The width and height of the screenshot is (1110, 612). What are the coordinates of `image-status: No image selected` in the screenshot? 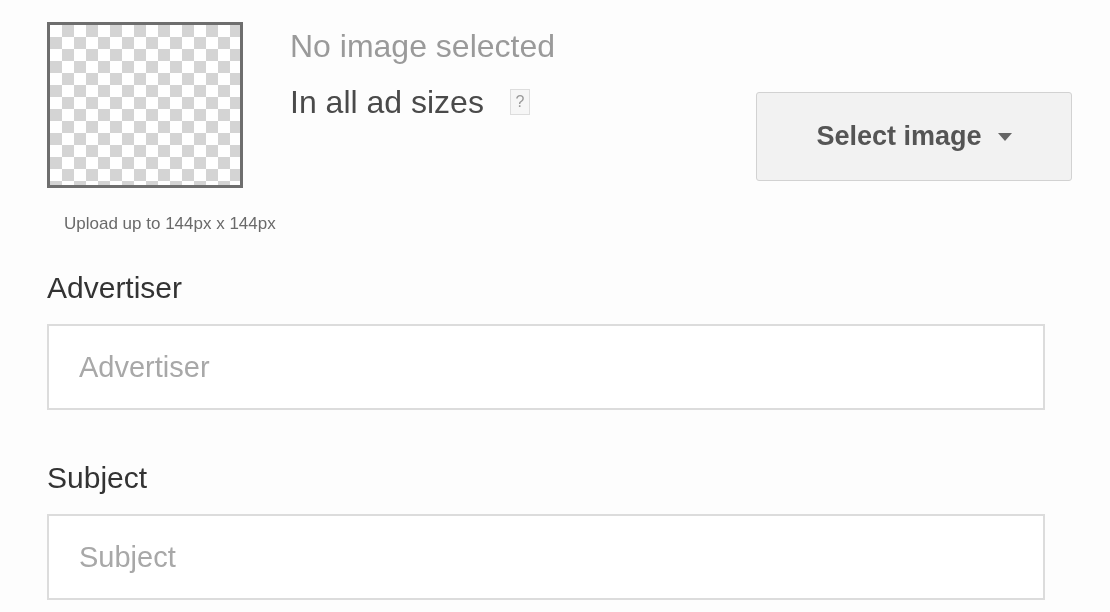 It's located at (423, 46).